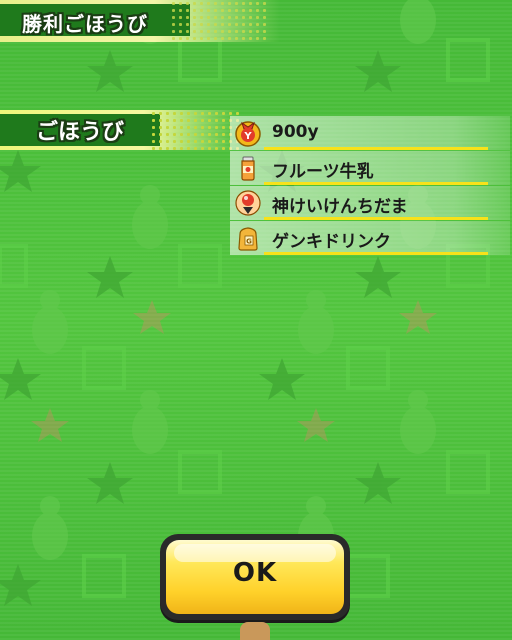 The width and height of the screenshot is (512, 640). I want to click on reward-list: Y 900y フルーツ牛乳 神けいけんちだま G ゲンキドリンク, so click(370, 186).